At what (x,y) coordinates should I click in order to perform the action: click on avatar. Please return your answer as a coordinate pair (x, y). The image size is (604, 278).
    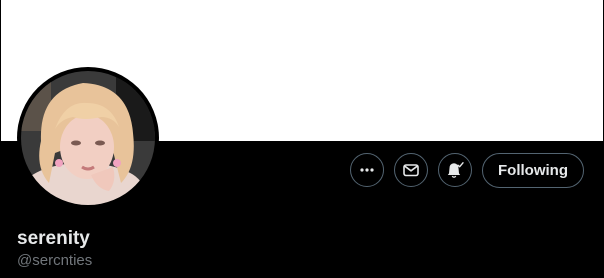
    Looking at the image, I should click on (88, 138).